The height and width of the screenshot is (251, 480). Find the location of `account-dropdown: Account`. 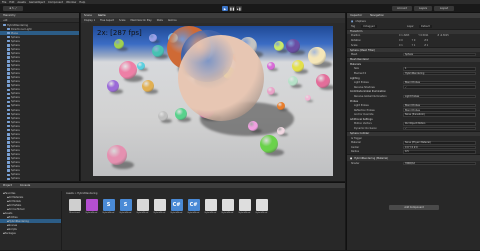

account-dropdown: Account is located at coordinates (402, 8).